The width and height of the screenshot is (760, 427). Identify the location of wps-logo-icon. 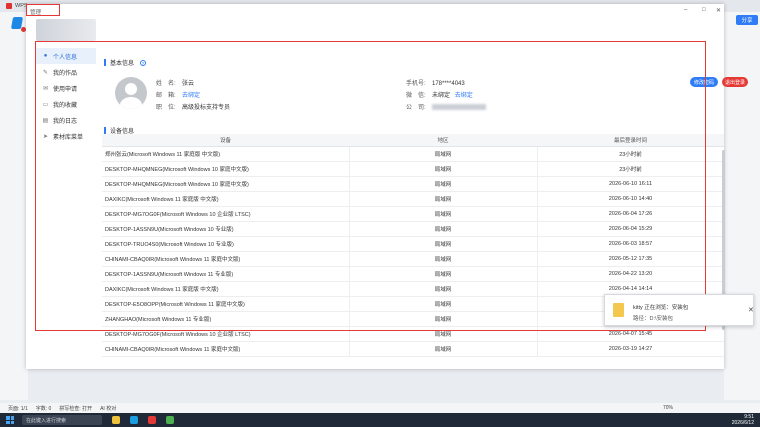
(9, 6).